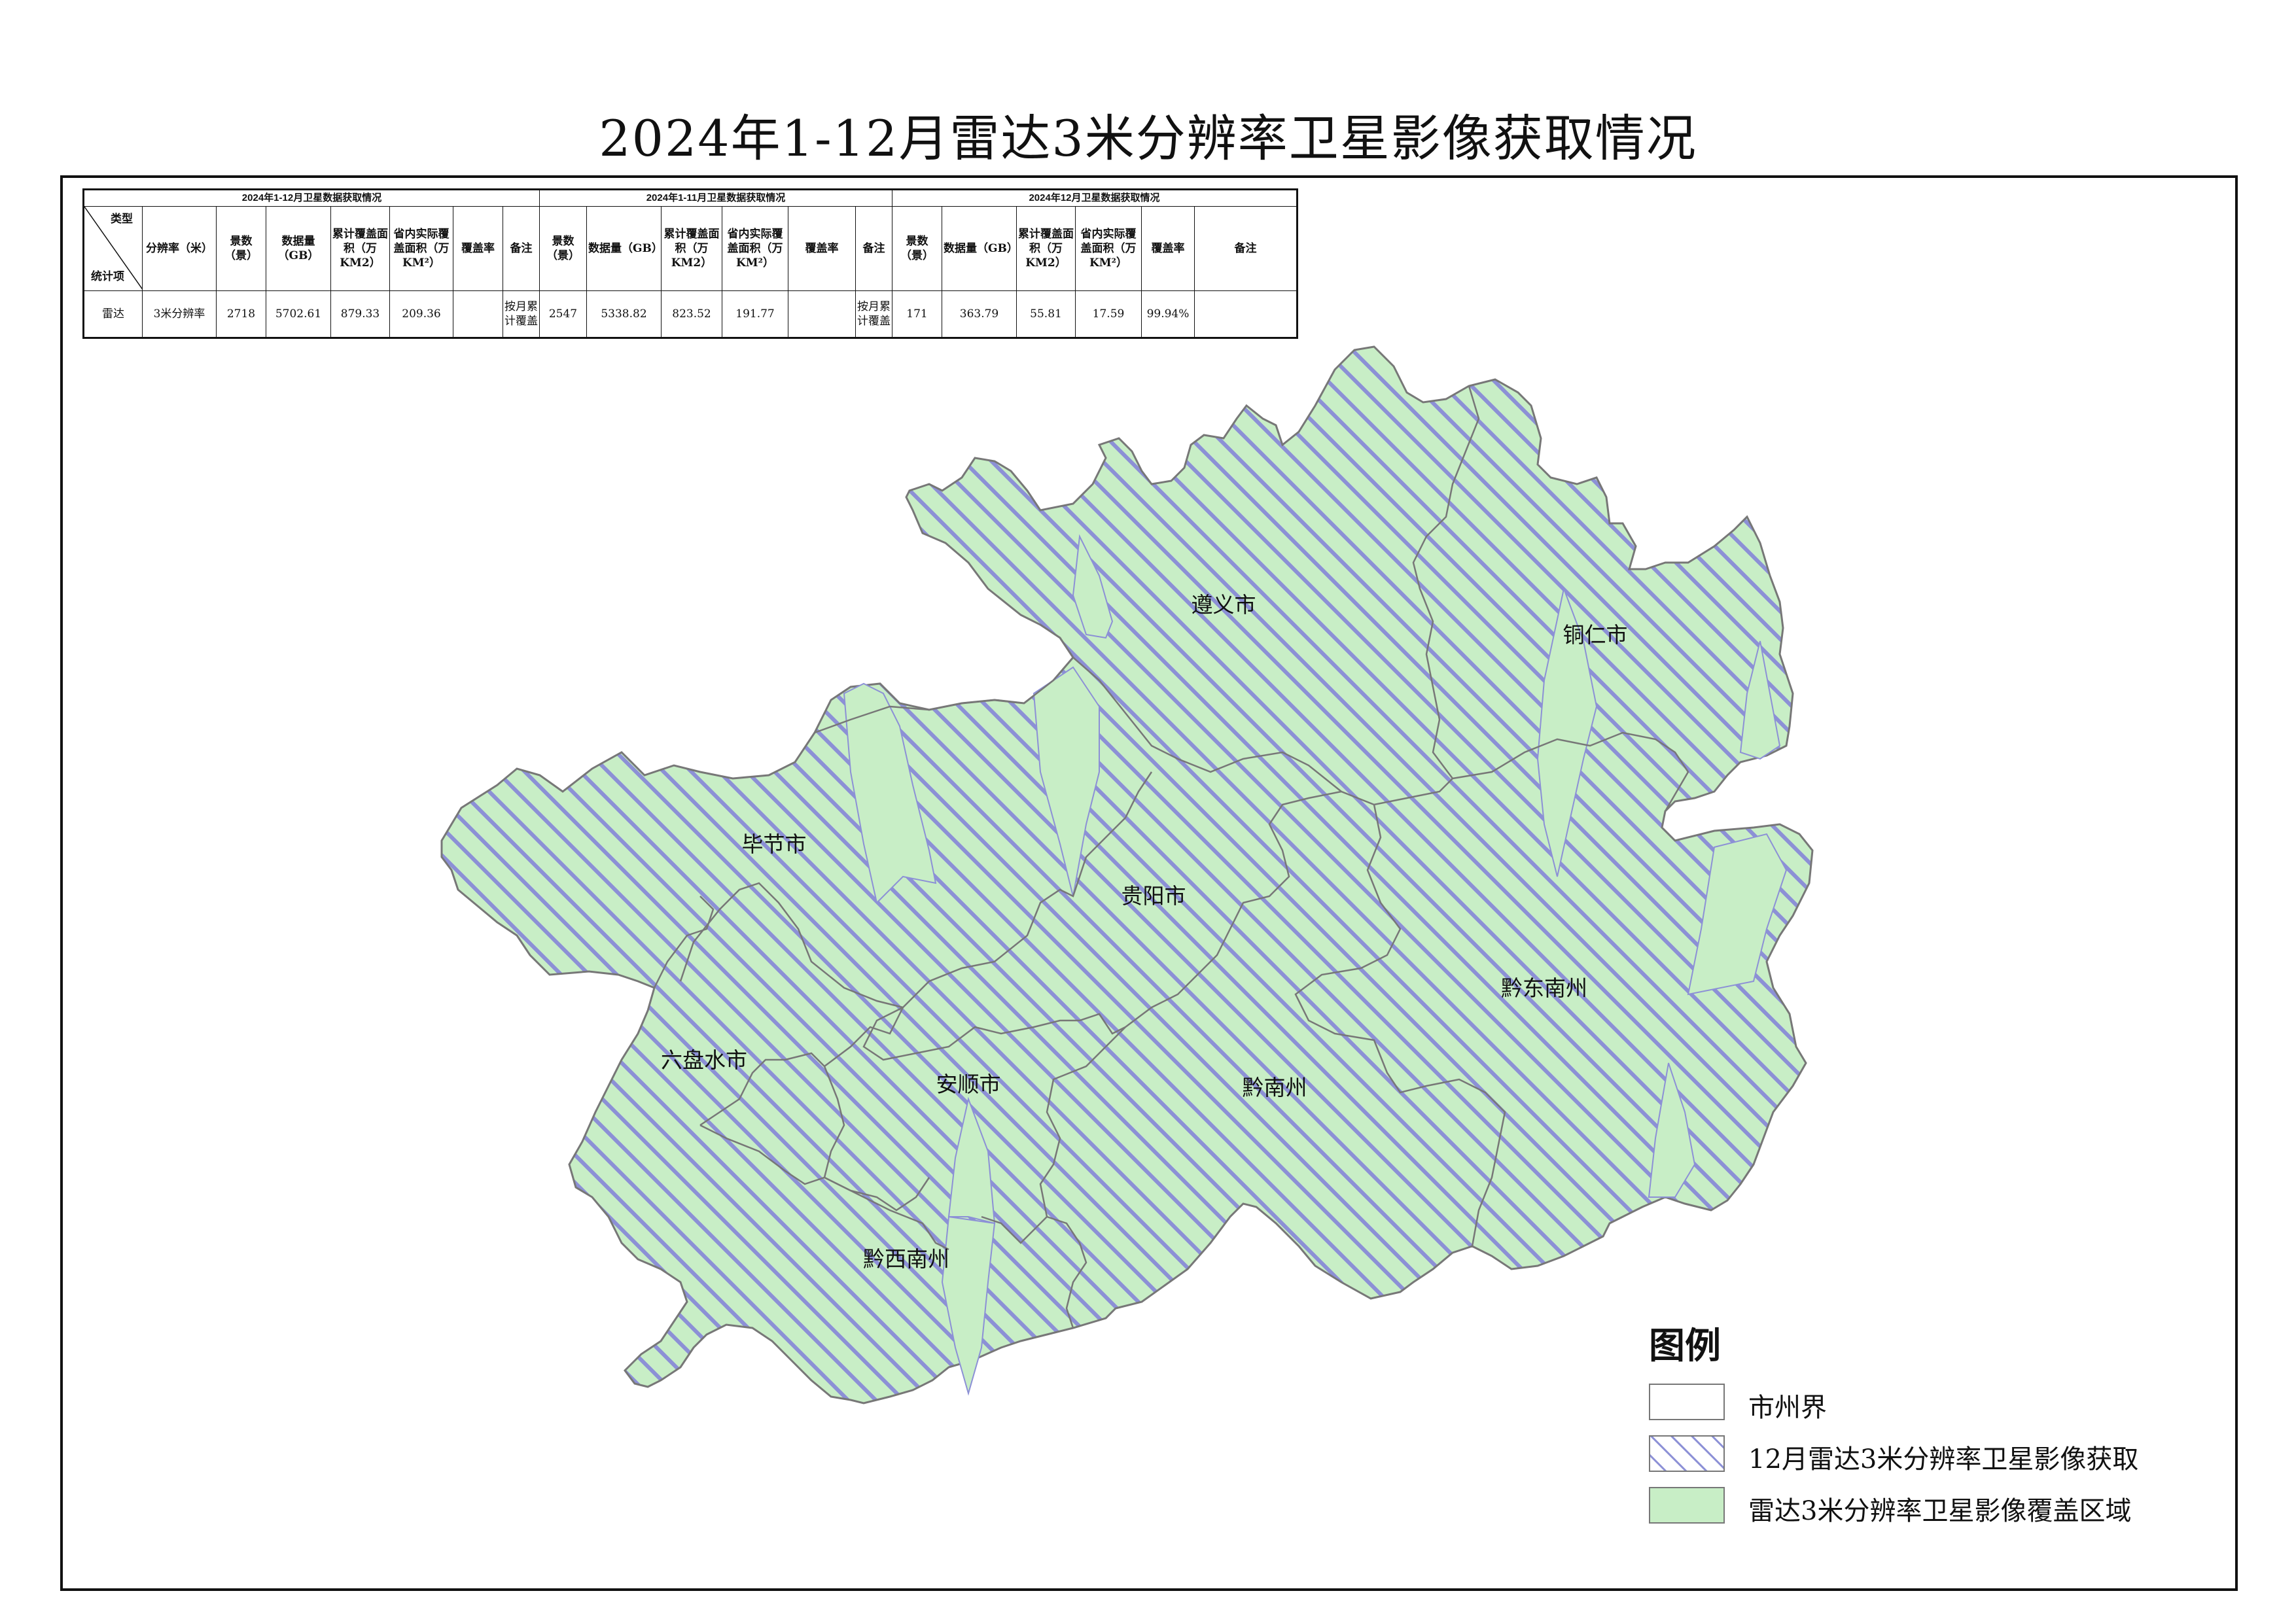 The image size is (2296, 1623). Describe the element at coordinates (1940, 1511) in the screenshot. I see `legend-label-coverage: 雷达3米分辨率卫星影像覆盖区域` at that location.